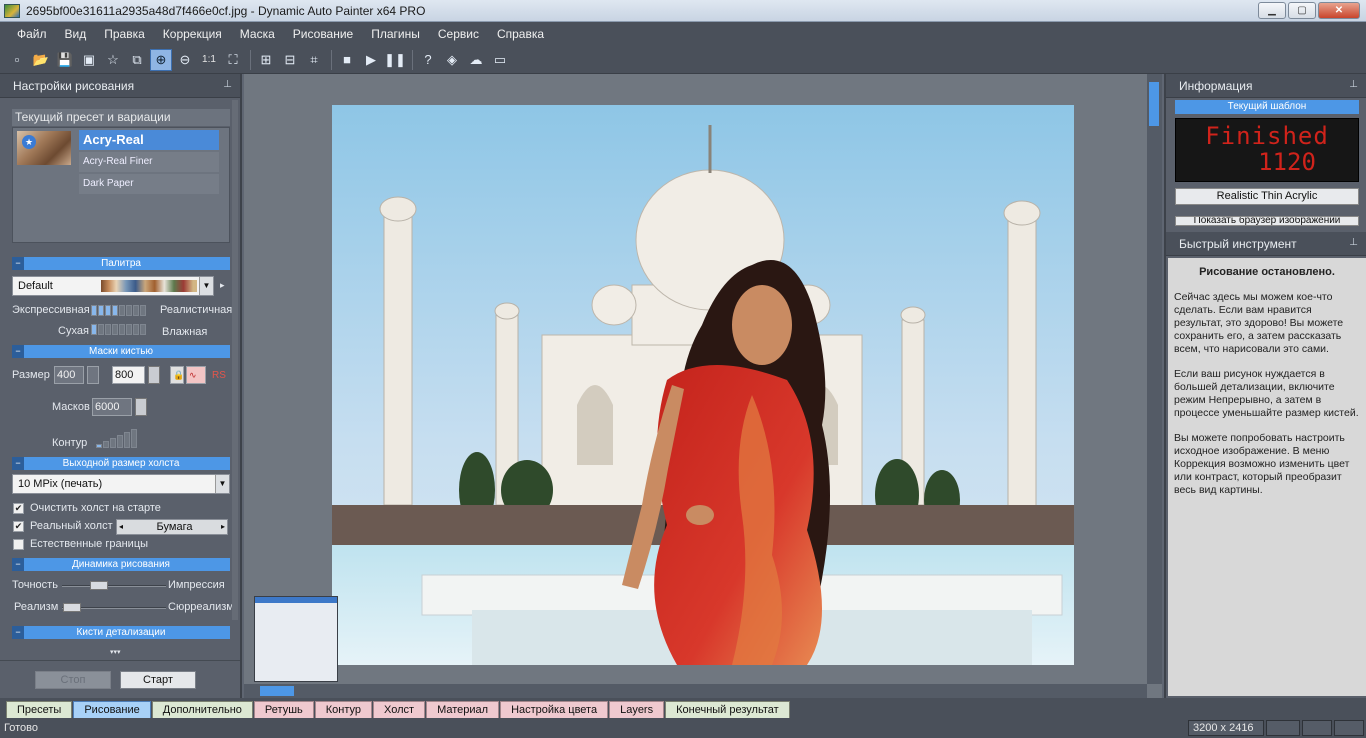 This screenshot has width=1366, height=738. Describe the element at coordinates (500, 60) in the screenshot. I see `frame-icon: ▭` at that location.